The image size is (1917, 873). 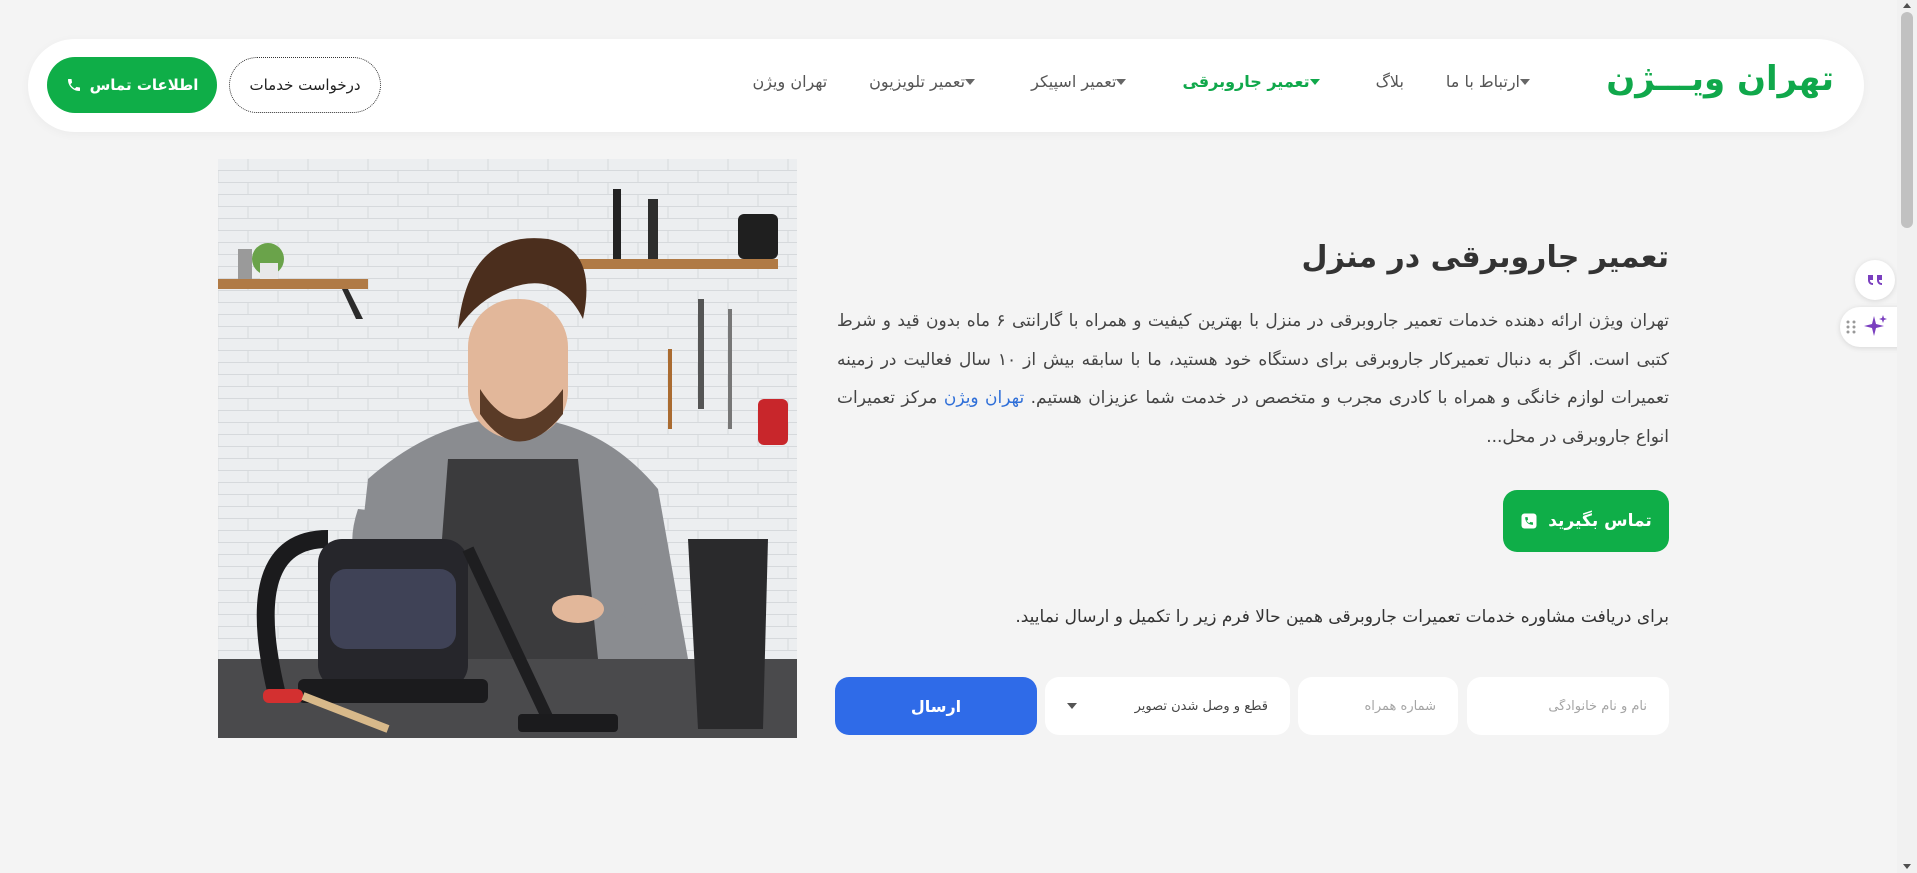 I want to click on issue-select-value: قطع و وصل شدن تصویر, so click(x=1201, y=706).